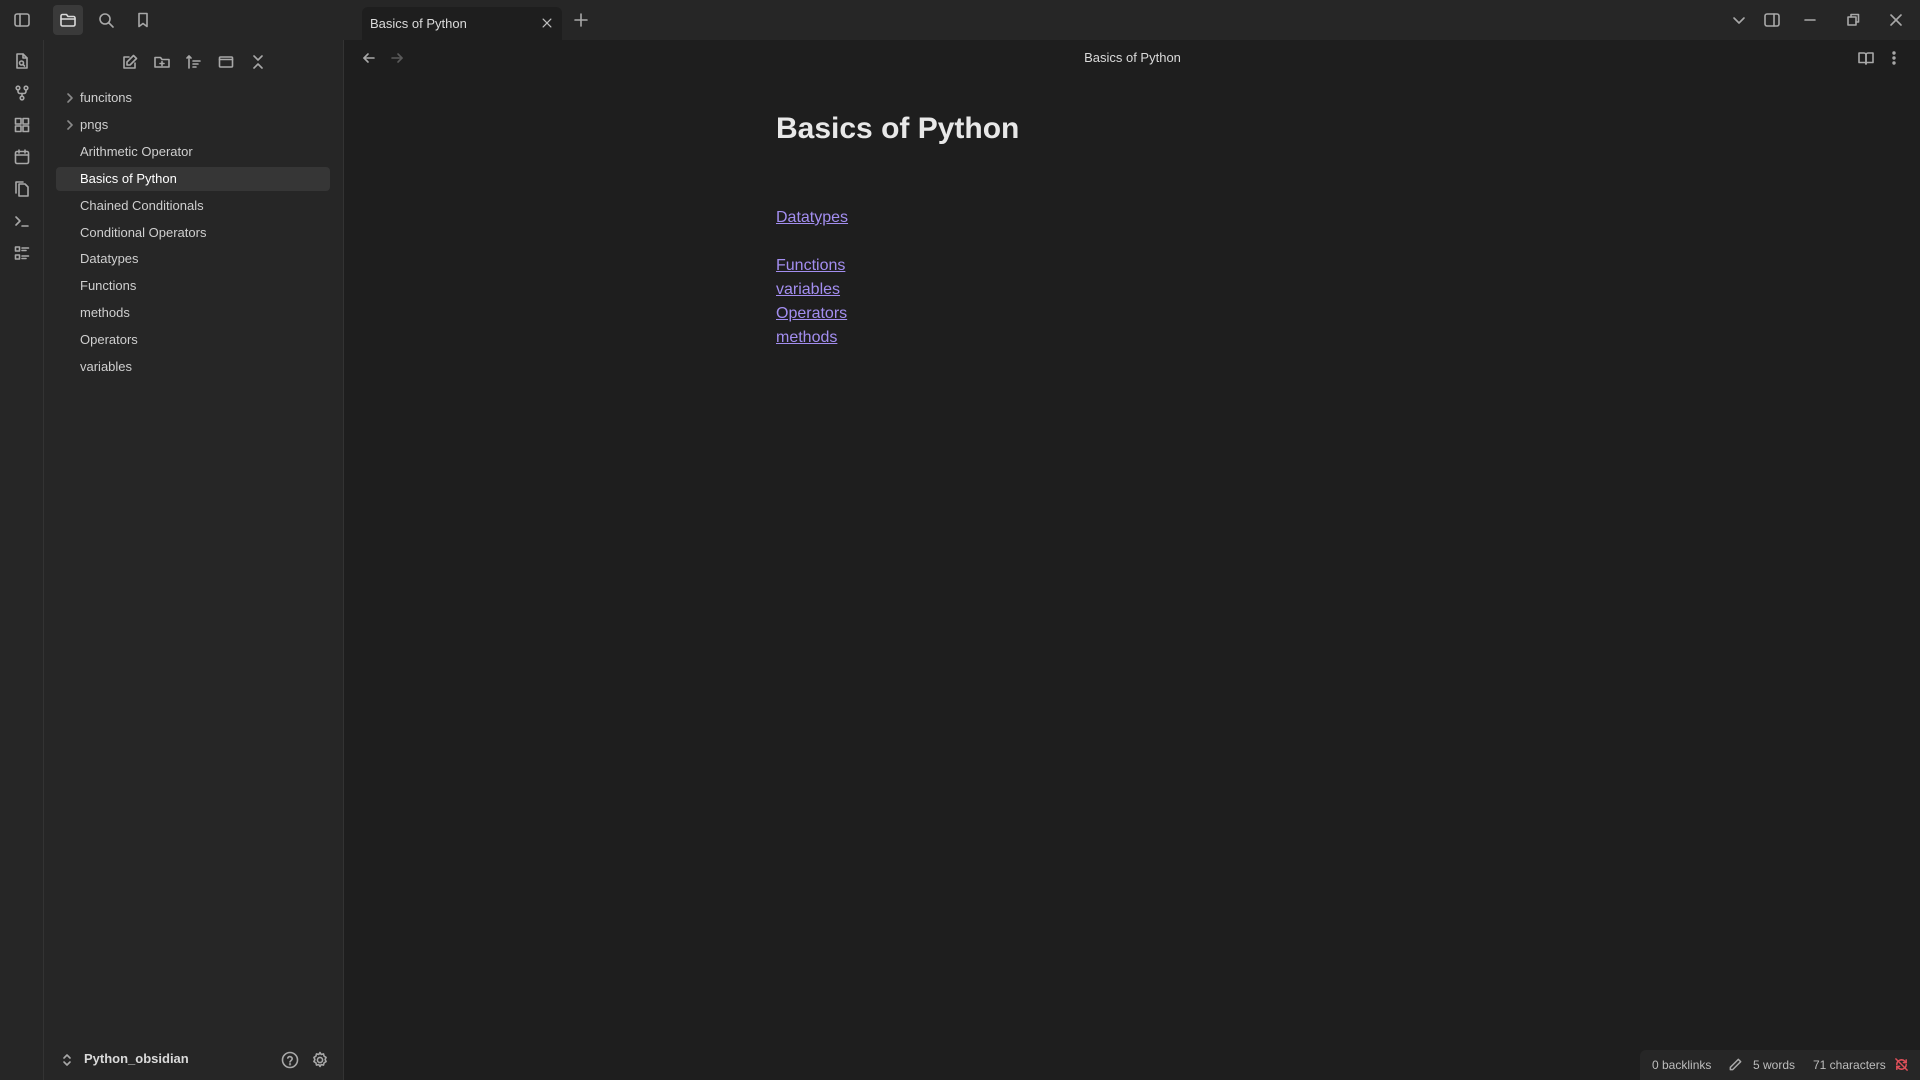 The image size is (1920, 1080). Describe the element at coordinates (136, 151) in the screenshot. I see `tree-item-label: Arithmetic Operator` at that location.